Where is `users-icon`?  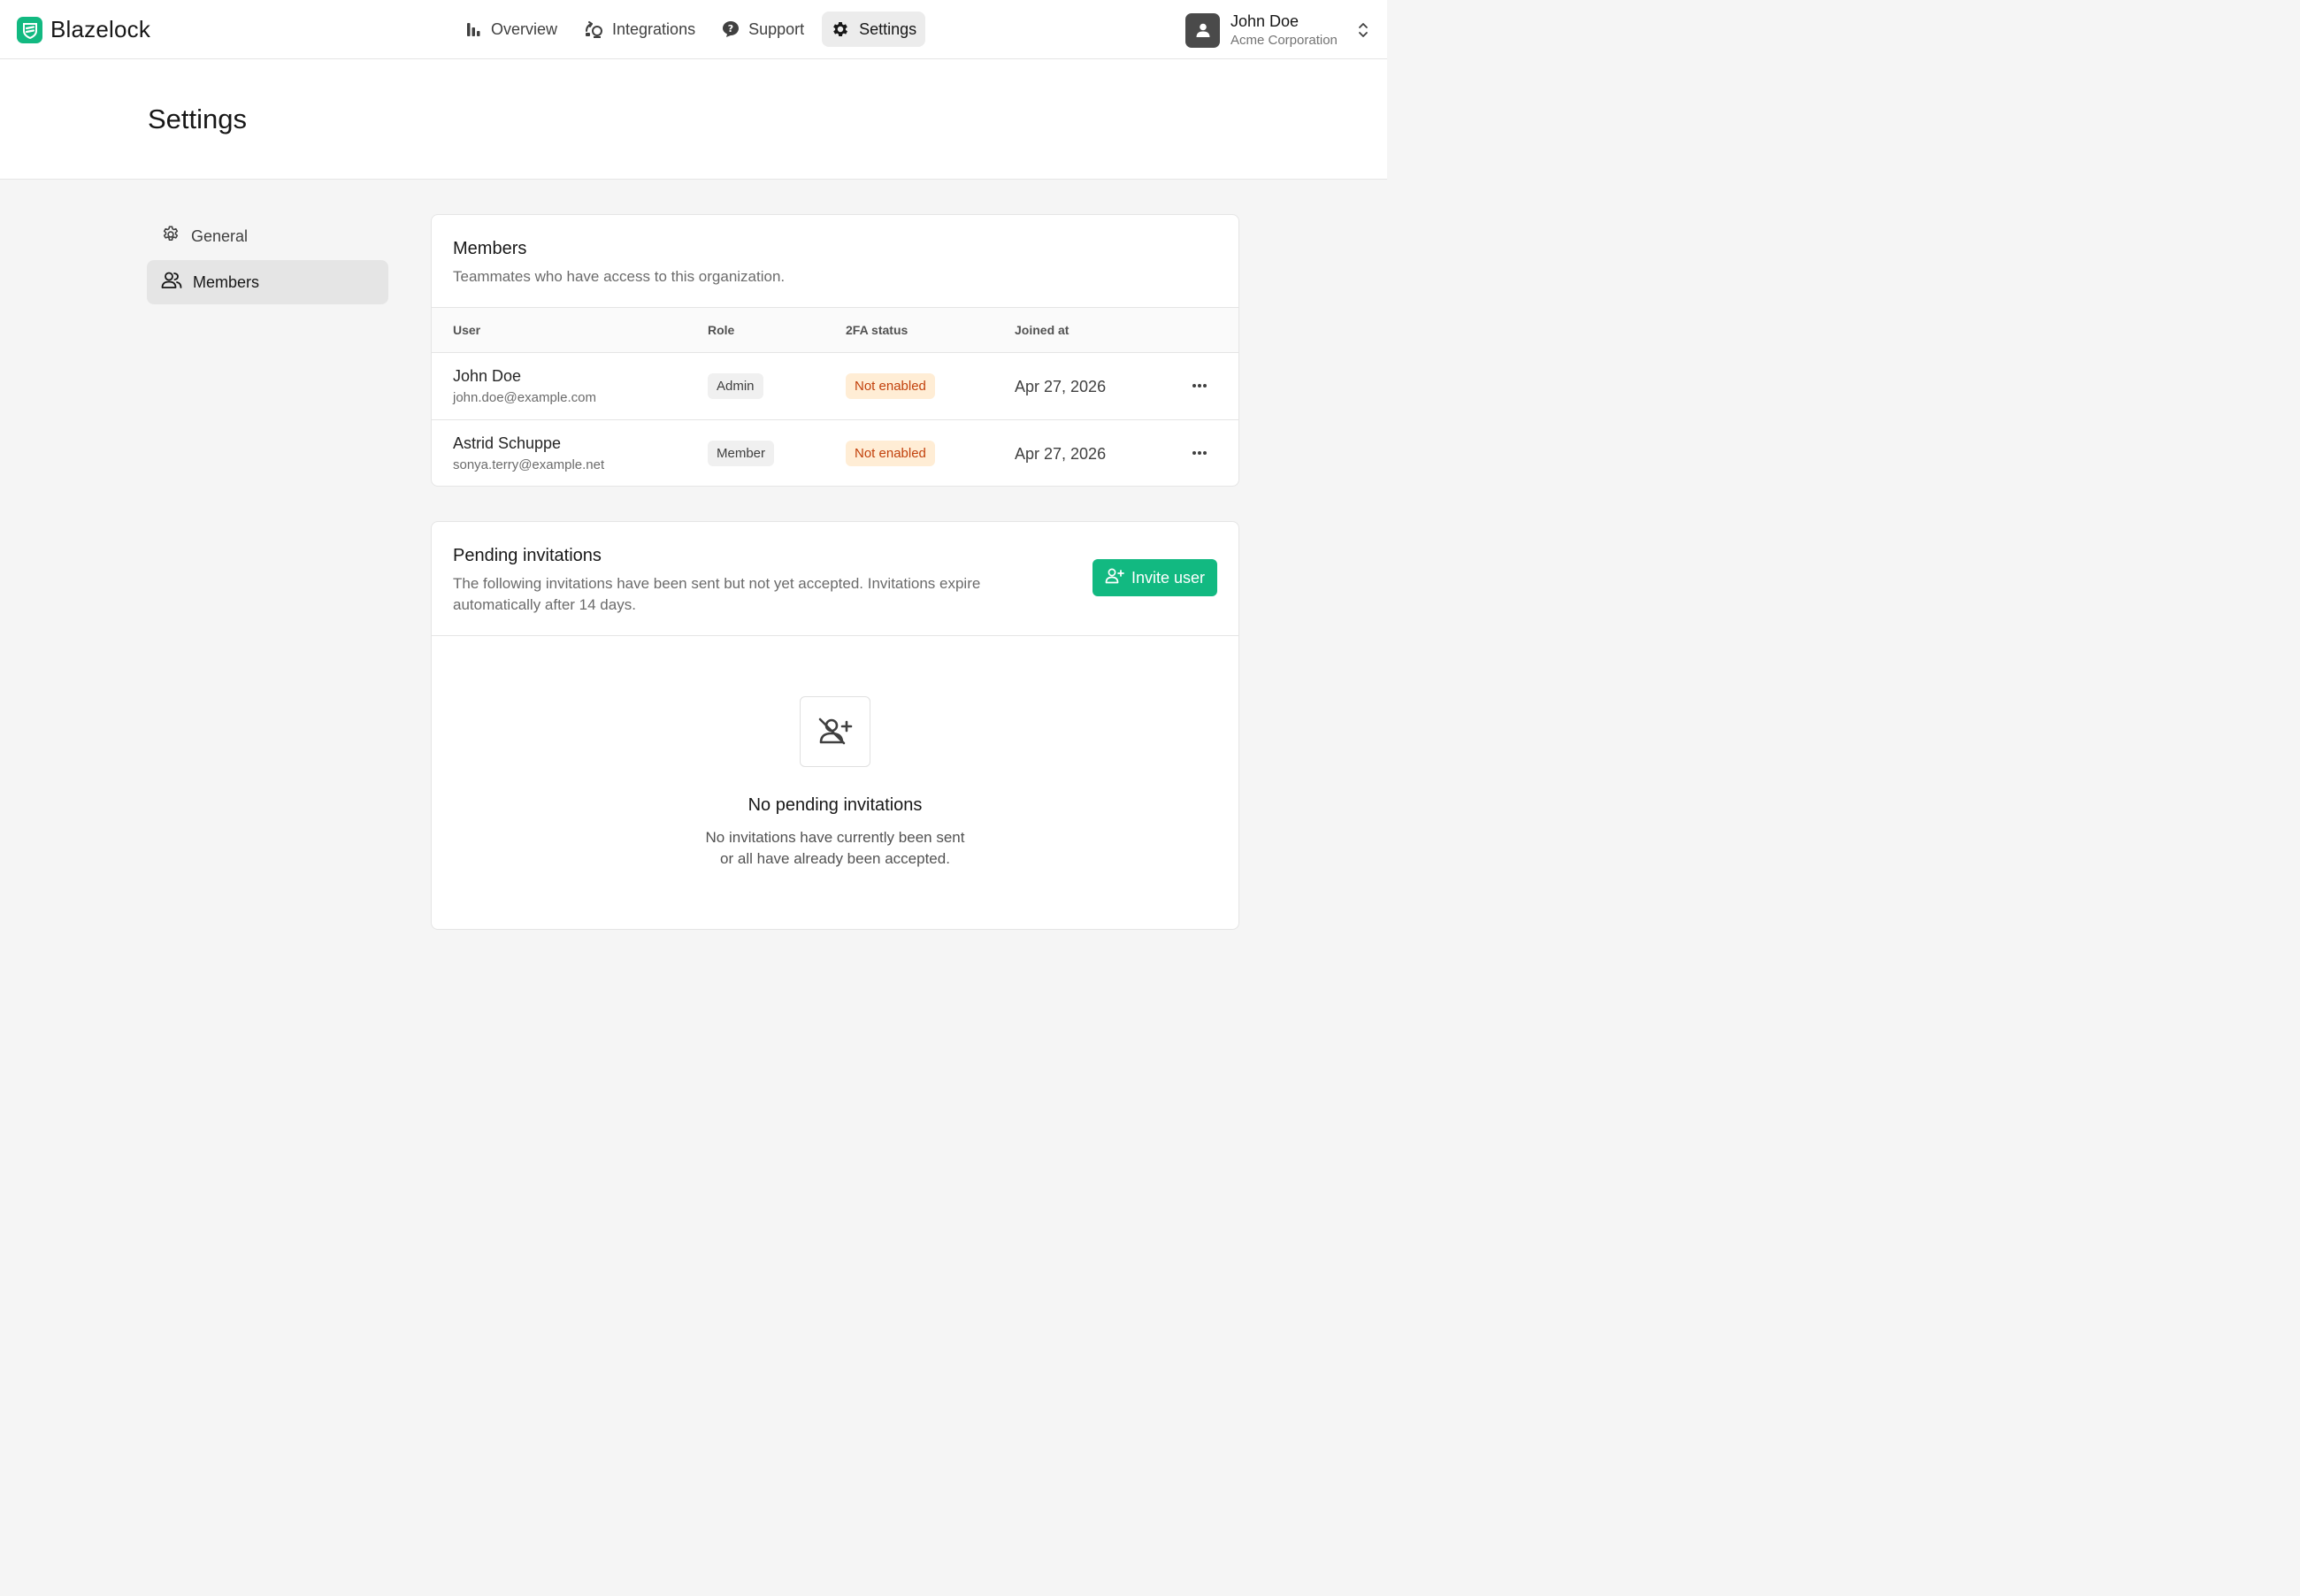 users-icon is located at coordinates (171, 283).